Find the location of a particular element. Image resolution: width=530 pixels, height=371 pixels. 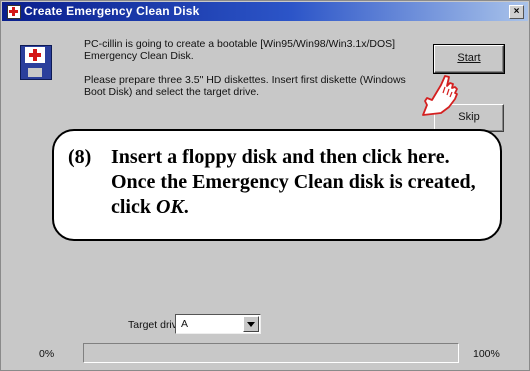

target-drive-select: A is located at coordinates (218, 324).